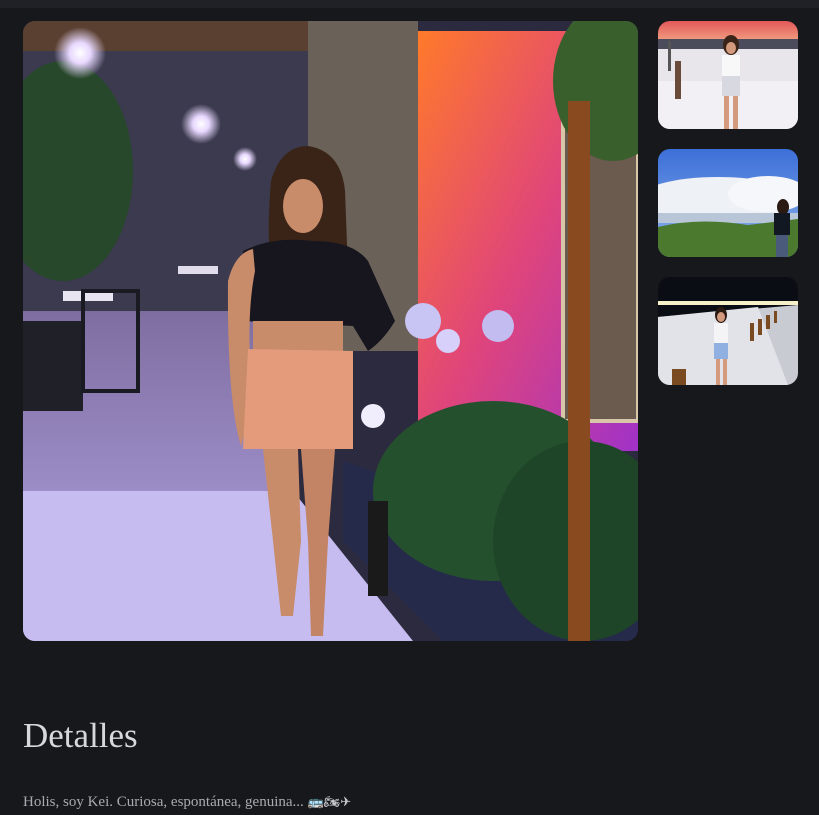  I want to click on details-heading: Detalles, so click(80, 735).